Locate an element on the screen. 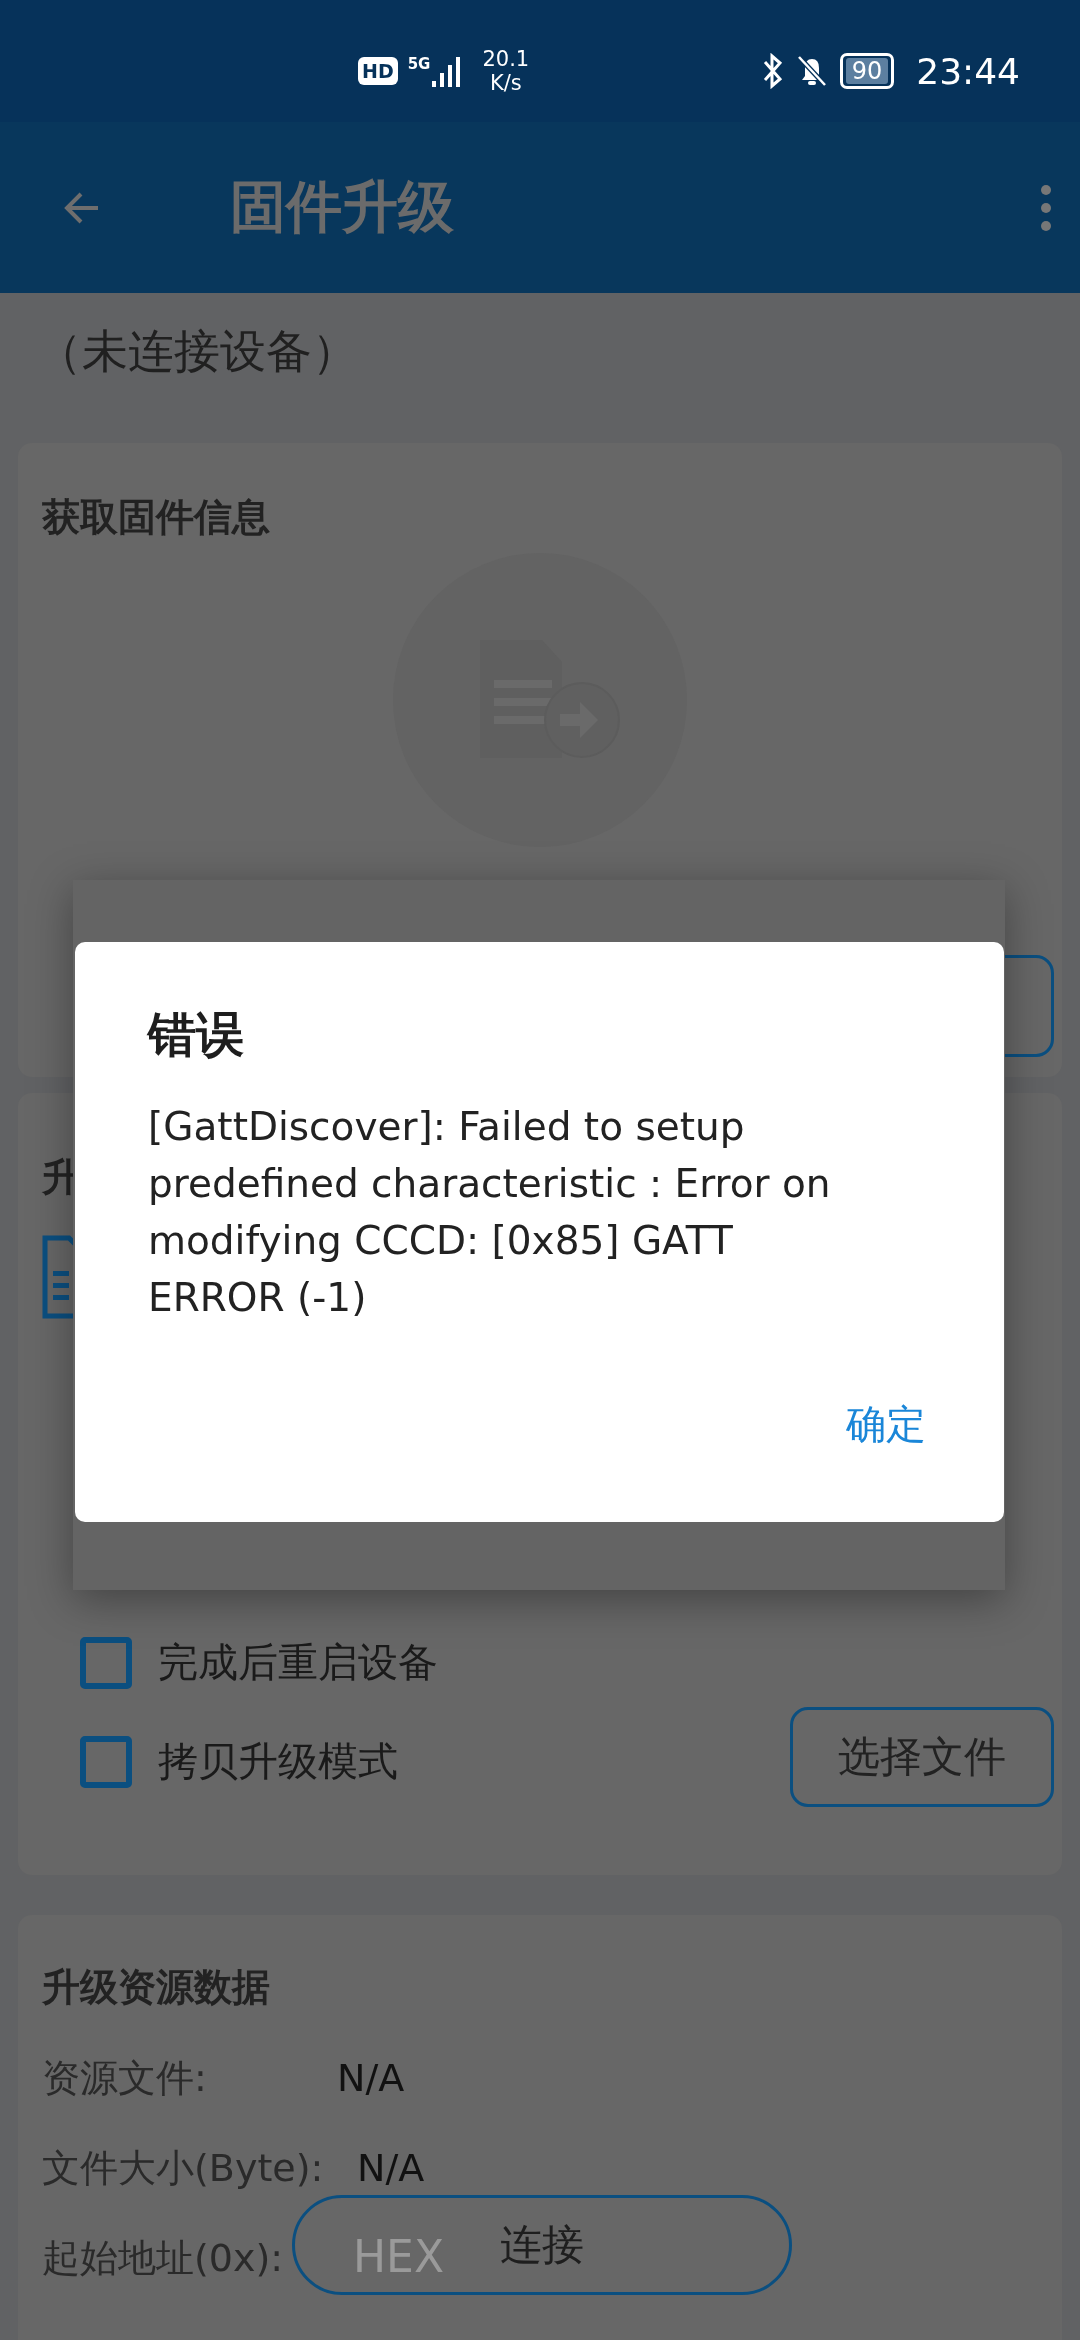  error-message: [GattDiscover]: Failed to setup predefined characteristic : Error on modifying CCCD: [0x85] GATT ERROR (-1) is located at coordinates (490, 1212).